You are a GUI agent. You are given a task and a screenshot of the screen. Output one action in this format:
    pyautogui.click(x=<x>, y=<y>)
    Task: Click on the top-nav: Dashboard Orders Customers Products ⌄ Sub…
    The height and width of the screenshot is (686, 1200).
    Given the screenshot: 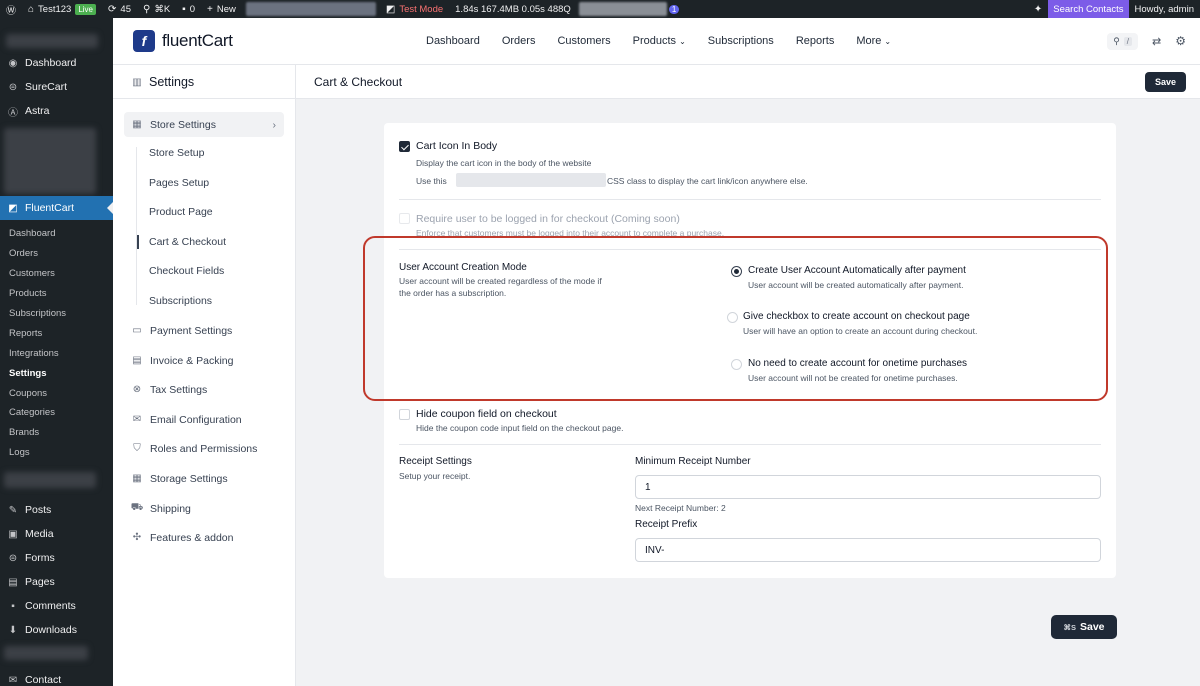 What is the action you would take?
    pyautogui.click(x=658, y=41)
    